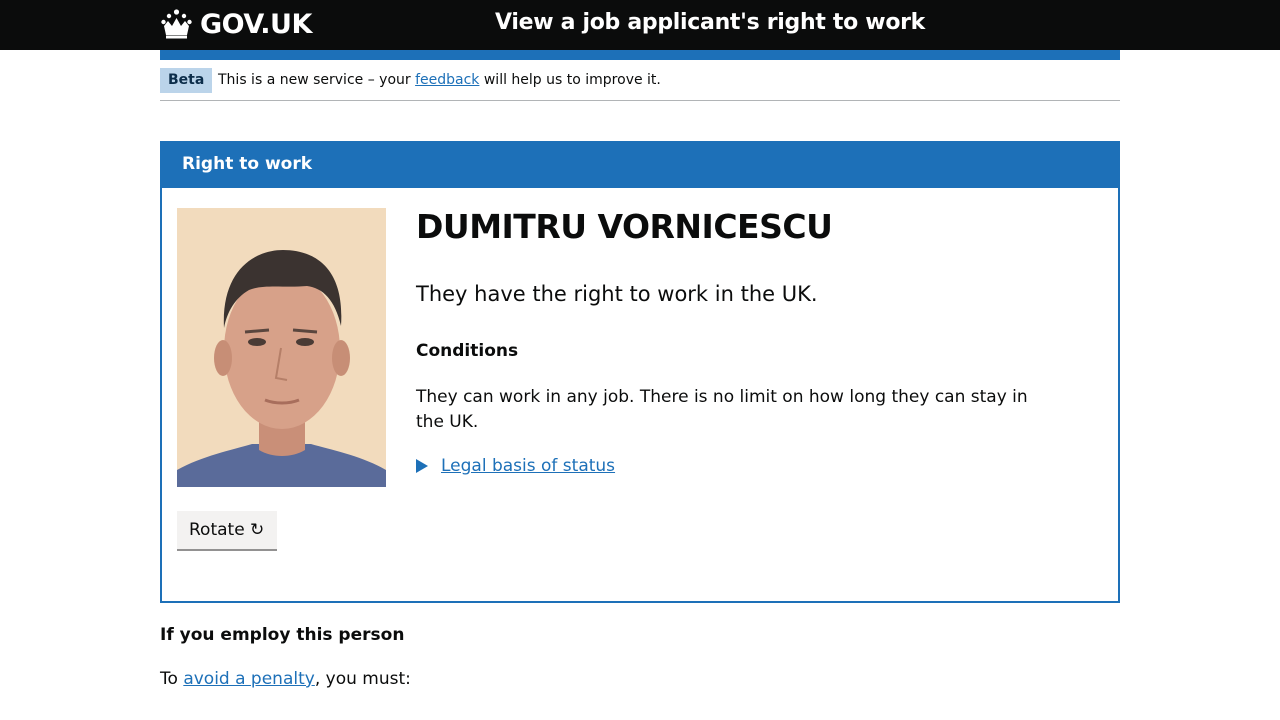 The height and width of the screenshot is (720, 1280). I want to click on legal-basis-details: Legal basis of status, so click(515, 466).